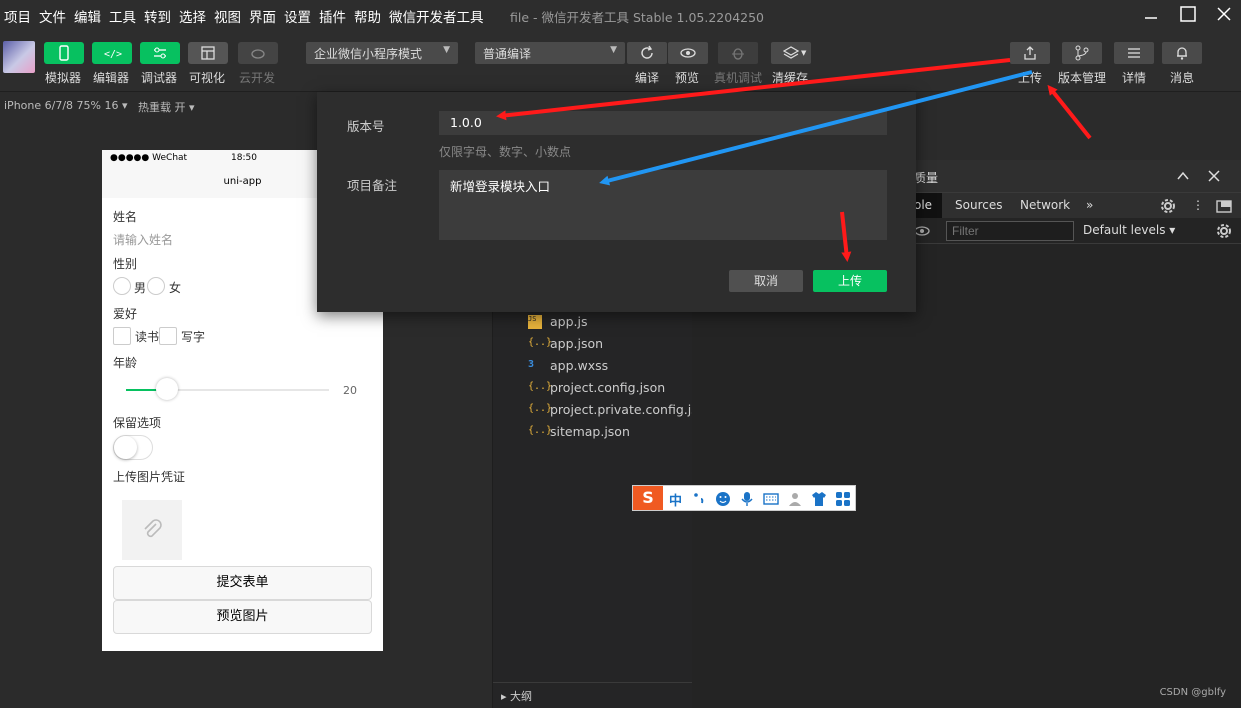  I want to click on ime-logo: S, so click(648, 498).